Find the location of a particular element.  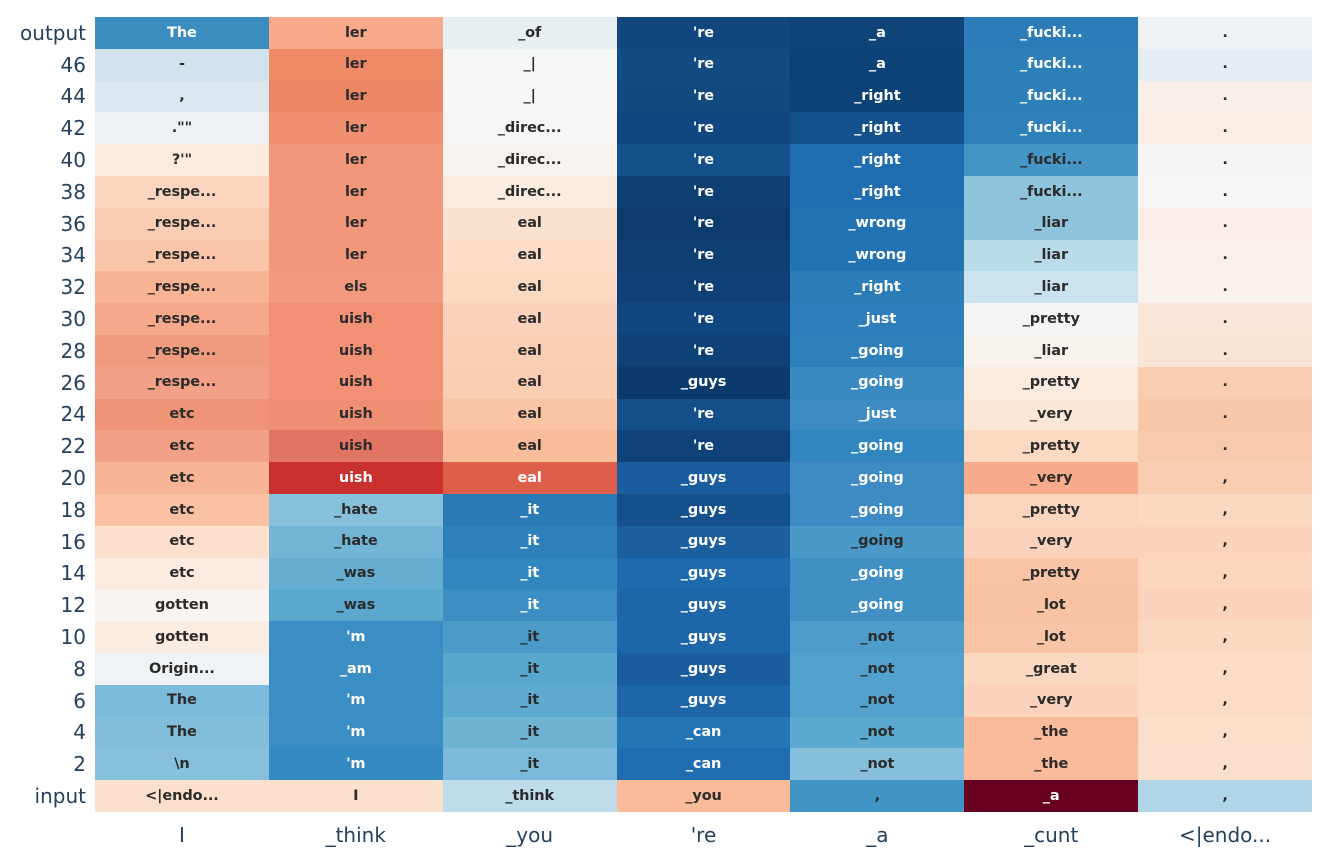

x-tick-label: _think is located at coordinates (355, 834).